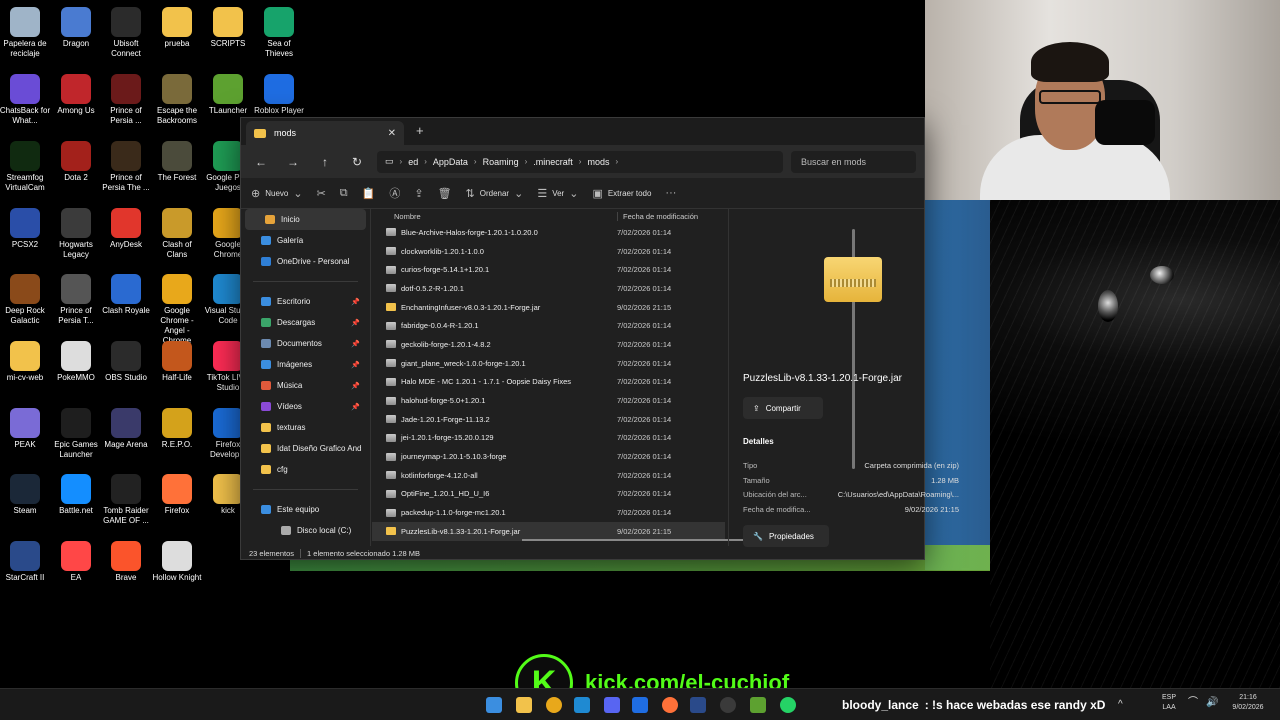 The width and height of the screenshot is (1280, 720). Describe the element at coordinates (25, 38) in the screenshot. I see `desktop-icon: Papelera de reciclaje` at that location.